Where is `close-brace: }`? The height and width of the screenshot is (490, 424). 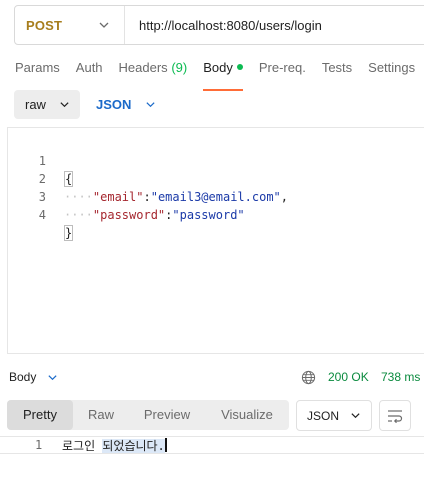
close-brace: } is located at coordinates (69, 233).